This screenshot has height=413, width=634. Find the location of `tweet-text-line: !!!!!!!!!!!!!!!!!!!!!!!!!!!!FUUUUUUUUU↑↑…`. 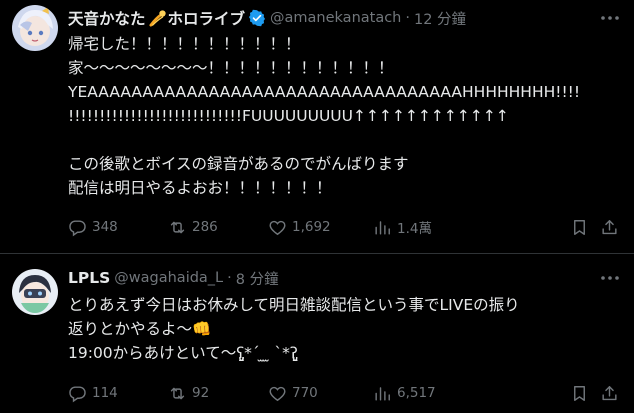

tweet-text-line: !!!!!!!!!!!!!!!!!!!!!!!!!!!!FUUUUUUUUU↑↑… is located at coordinates (288, 116).